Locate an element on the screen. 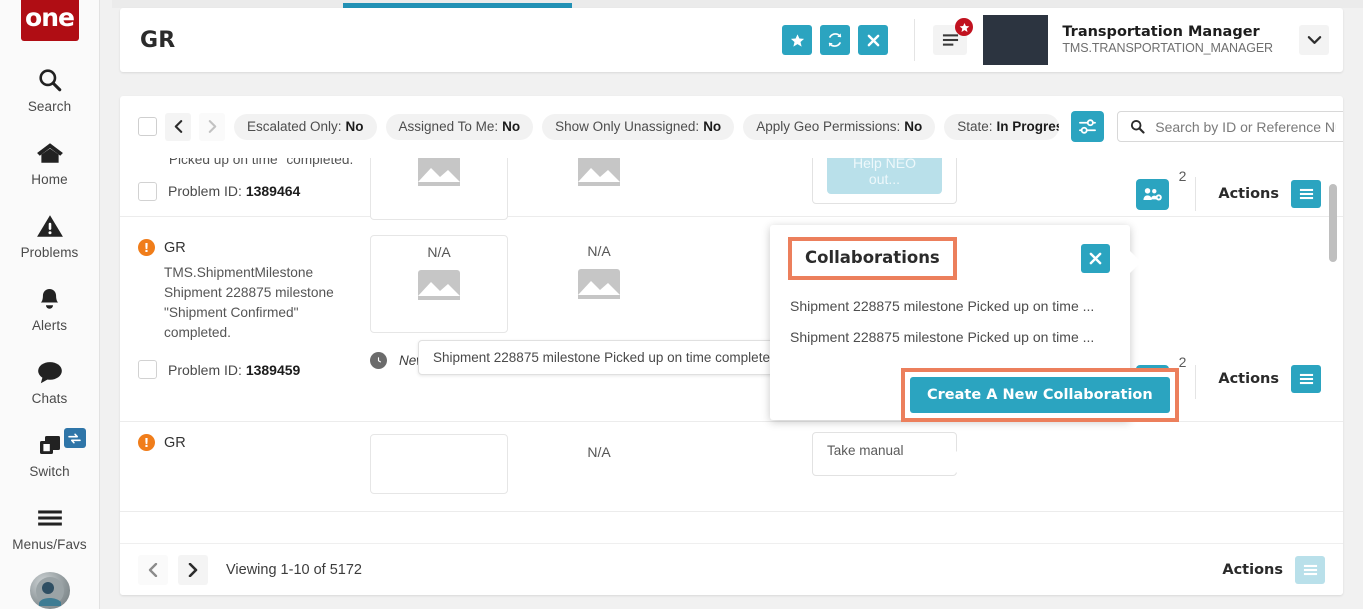 Image resolution: width=1363 pixels, height=609 pixels. viewing-range-text: Viewing 1-10 of 5172 is located at coordinates (294, 569).